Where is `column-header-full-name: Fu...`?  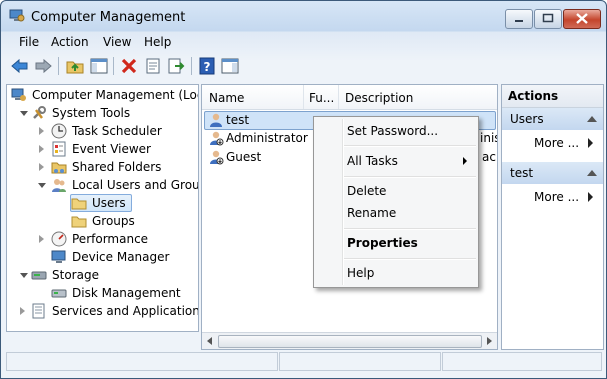 column-header-full-name: Fu... is located at coordinates (321, 98).